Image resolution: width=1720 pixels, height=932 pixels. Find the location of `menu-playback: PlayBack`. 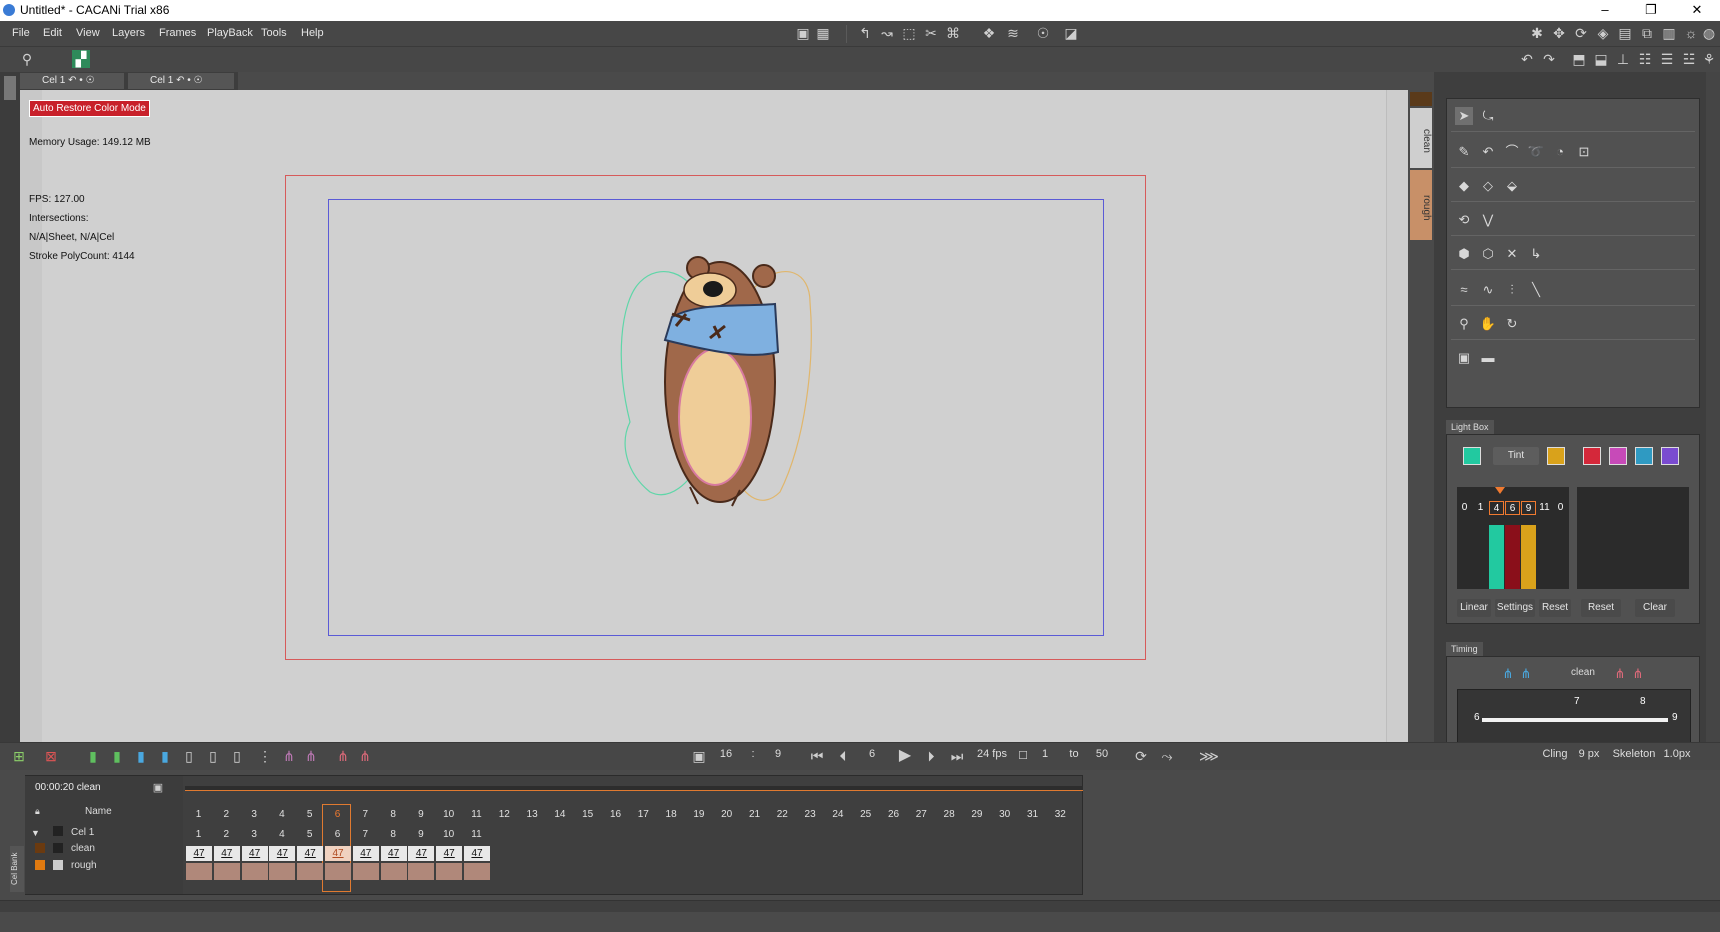

menu-playback: PlayBack is located at coordinates (230, 33).